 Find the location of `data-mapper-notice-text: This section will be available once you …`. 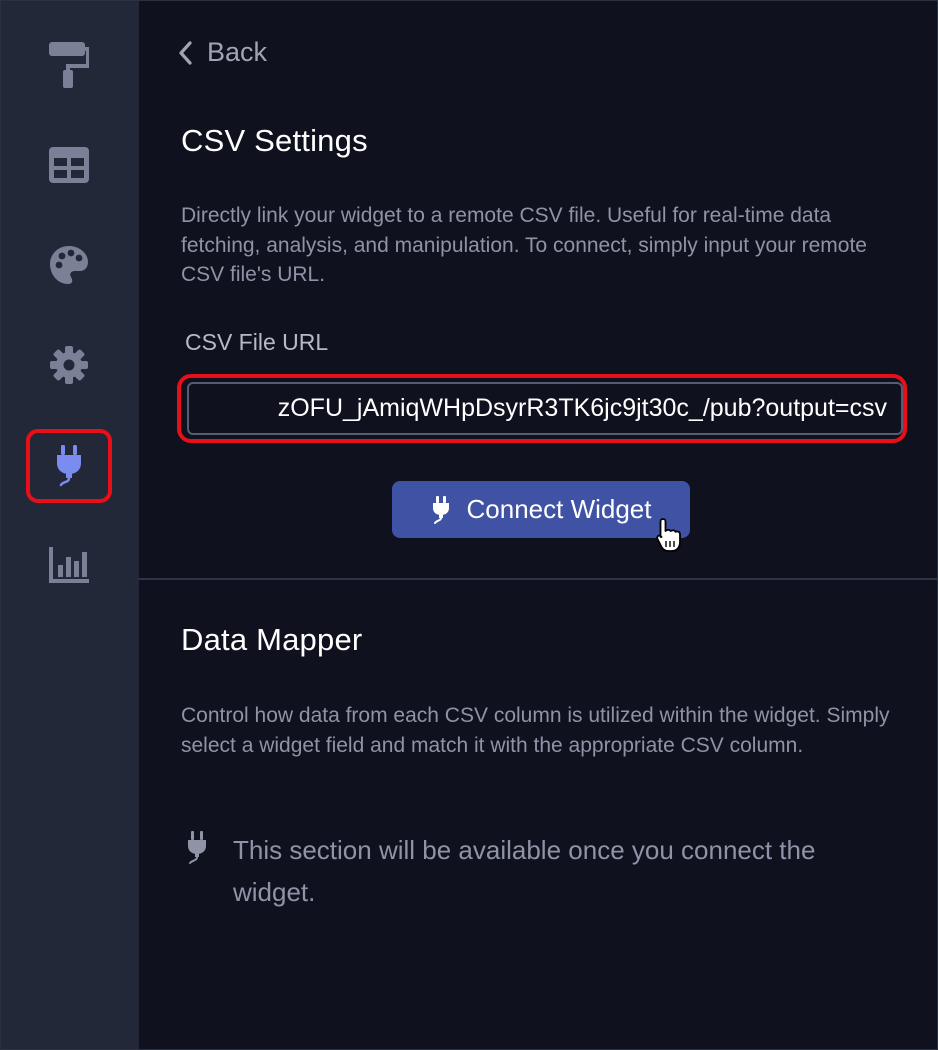

data-mapper-notice-text: This section will be available once you … is located at coordinates (524, 871).